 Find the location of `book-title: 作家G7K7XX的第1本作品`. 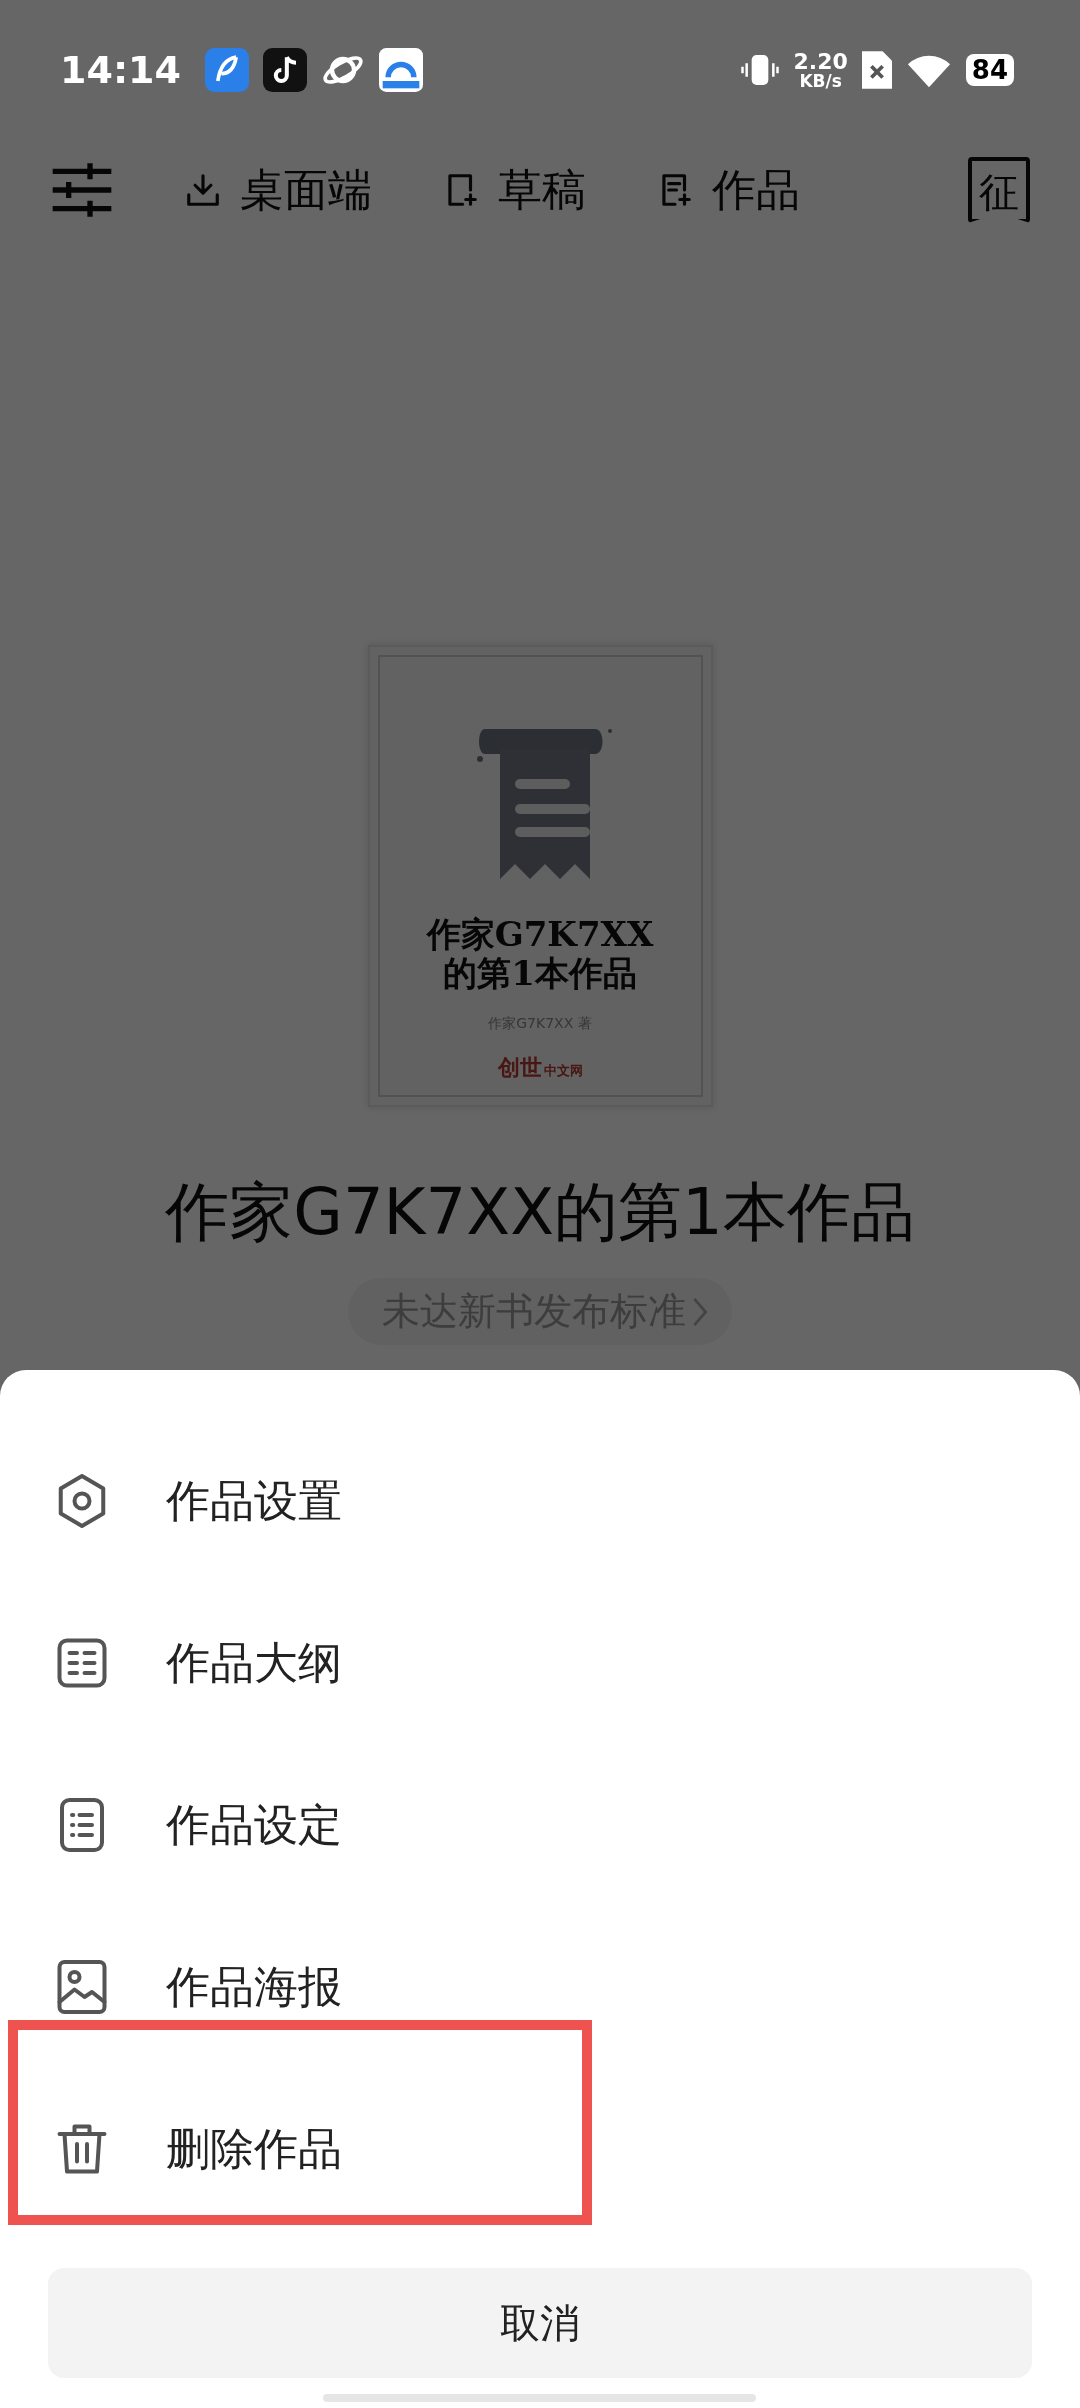

book-title: 作家G7K7XX的第1本作品 is located at coordinates (540, 1212).